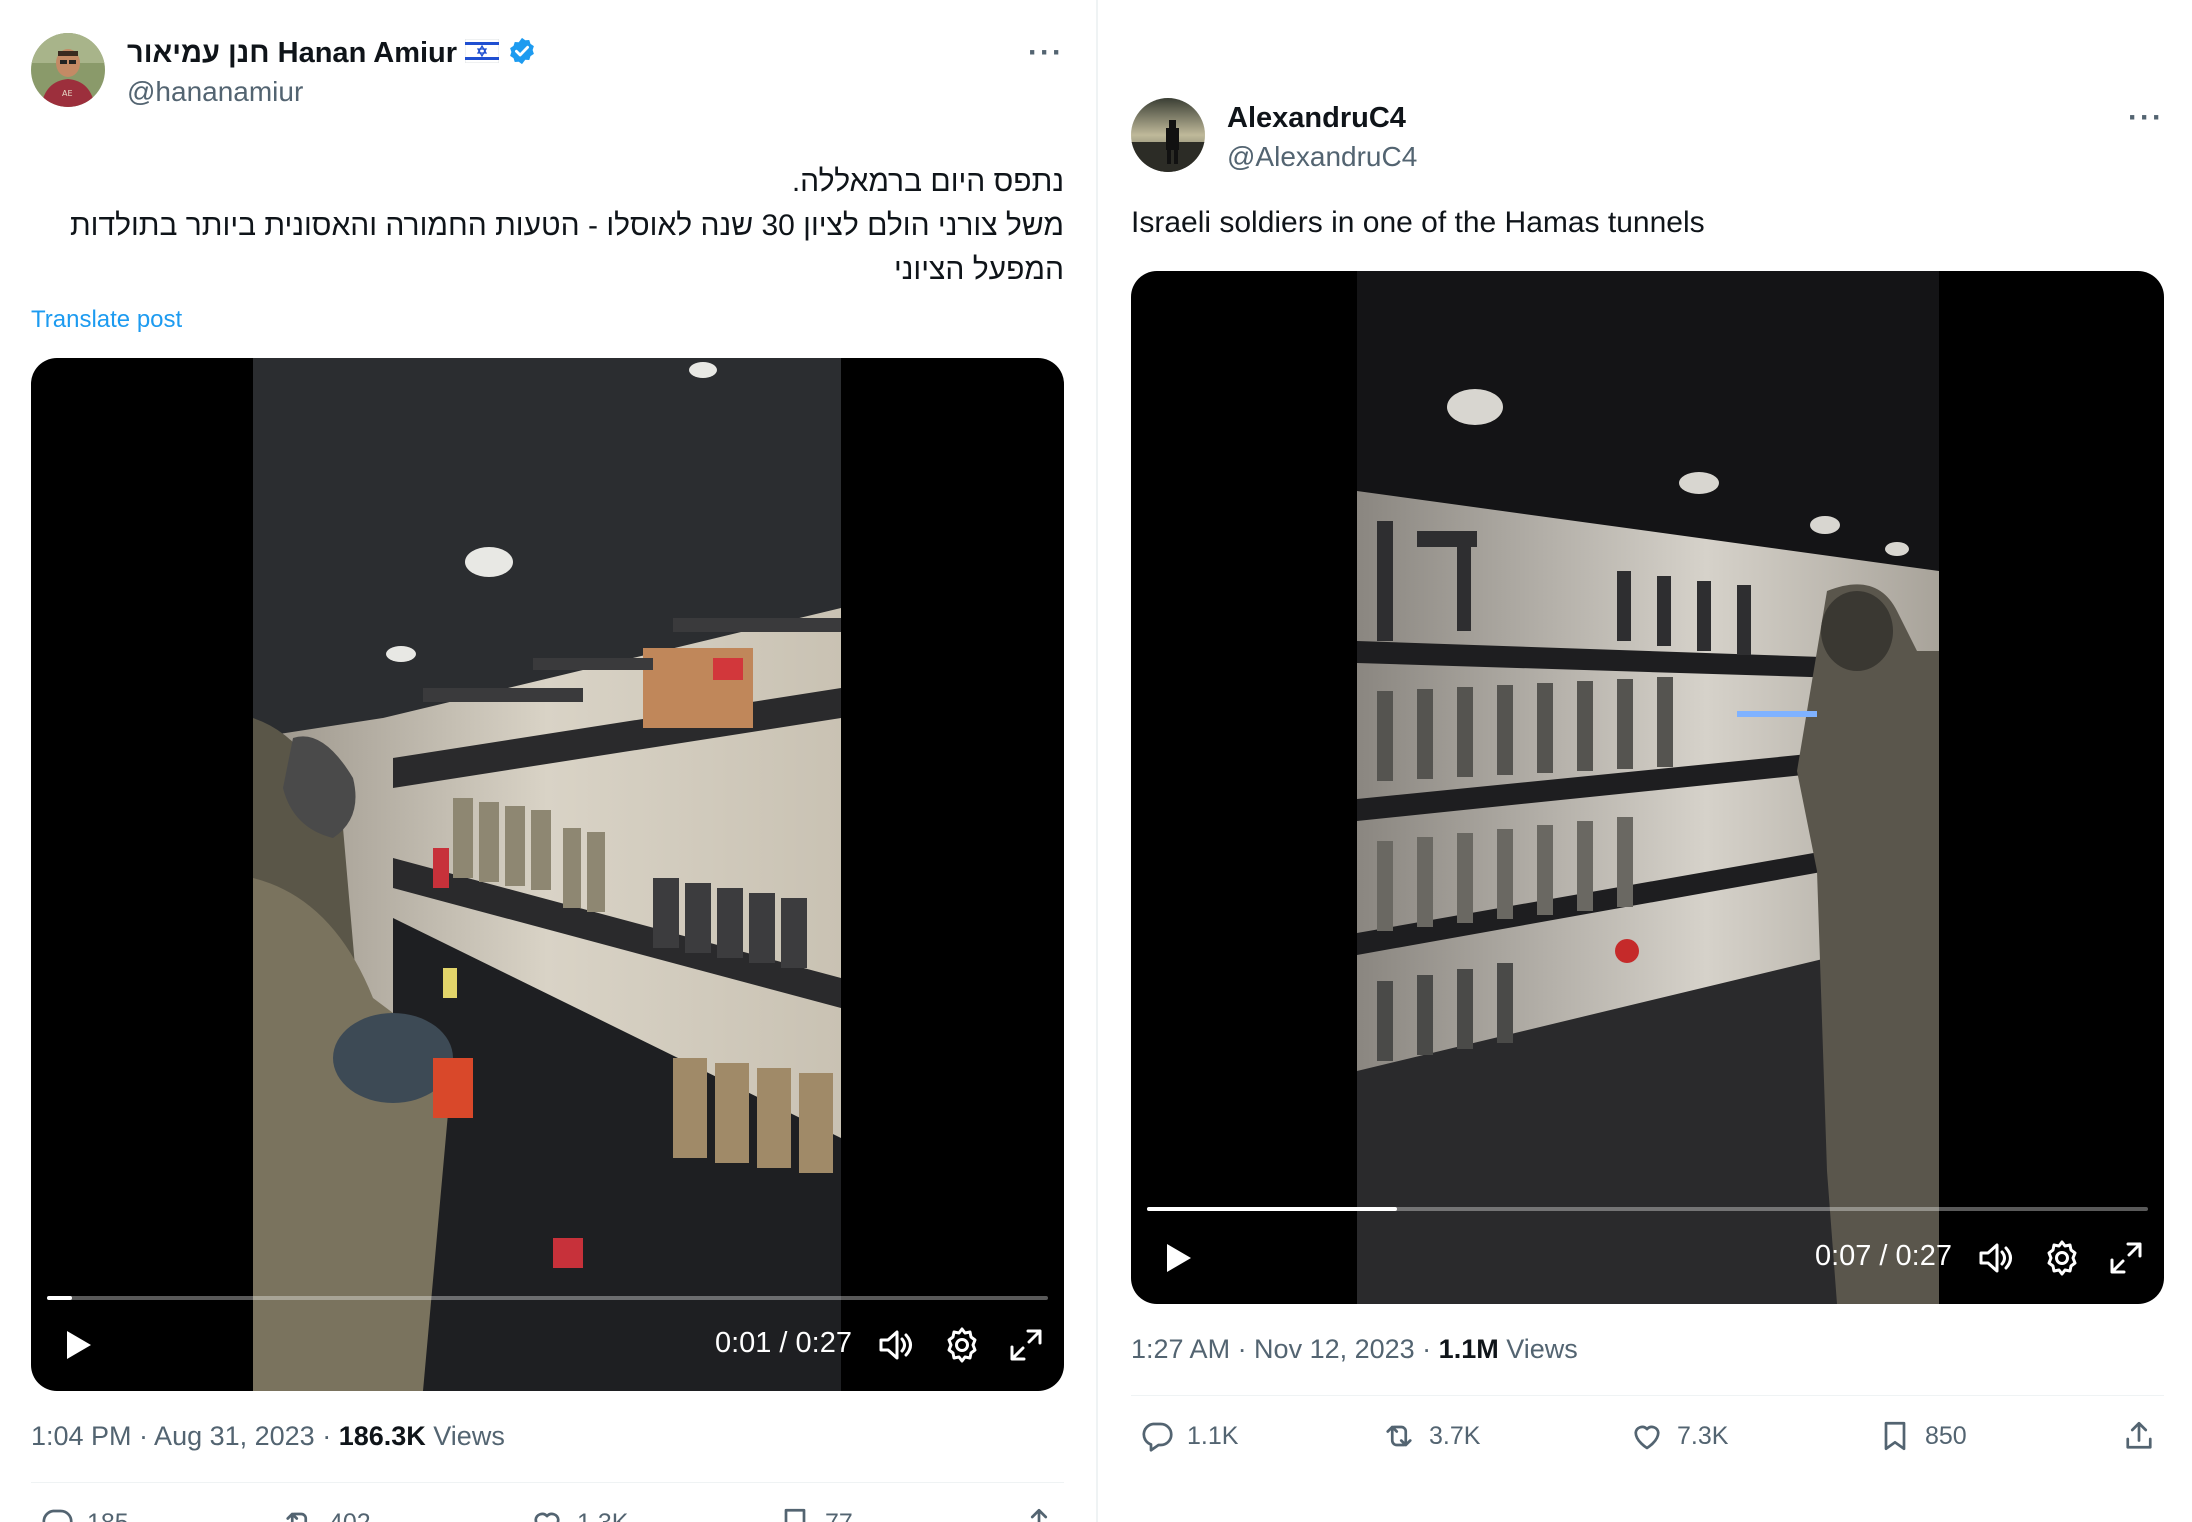 The image size is (2192, 1522). Describe the element at coordinates (68, 70) in the screenshot. I see `avatar: AE` at that location.